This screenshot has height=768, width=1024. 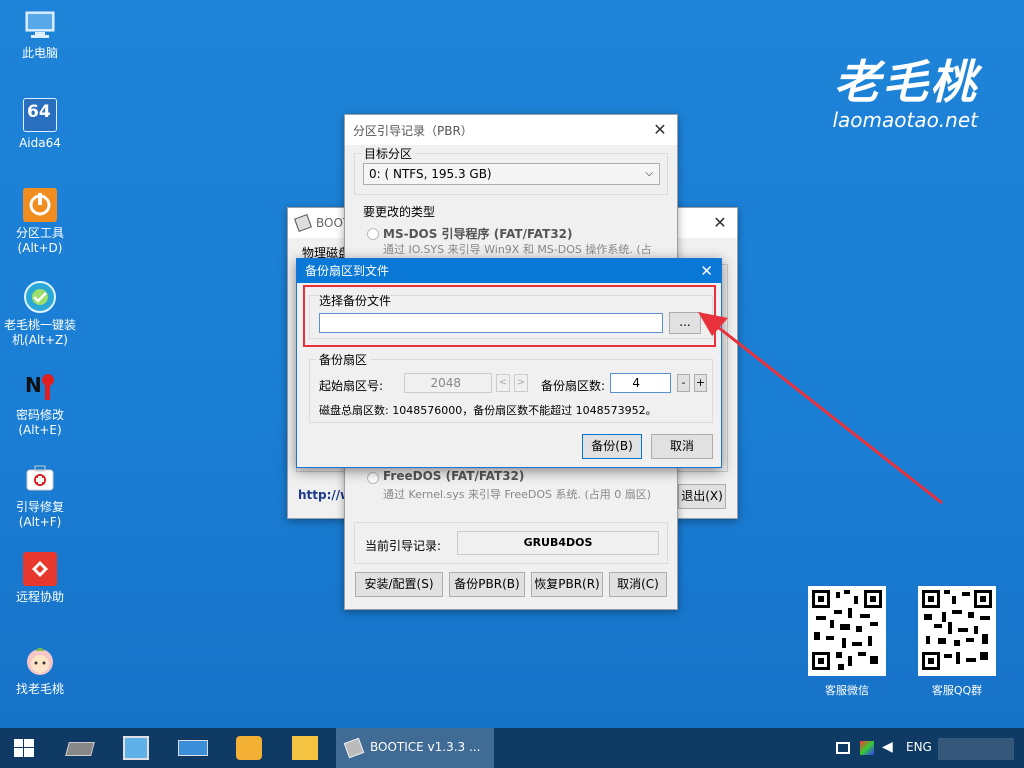 What do you see at coordinates (511, 174) in the screenshot?
I see `pbr-target-select: 0: ( NTFS, 195.3 GB) ⌵` at bounding box center [511, 174].